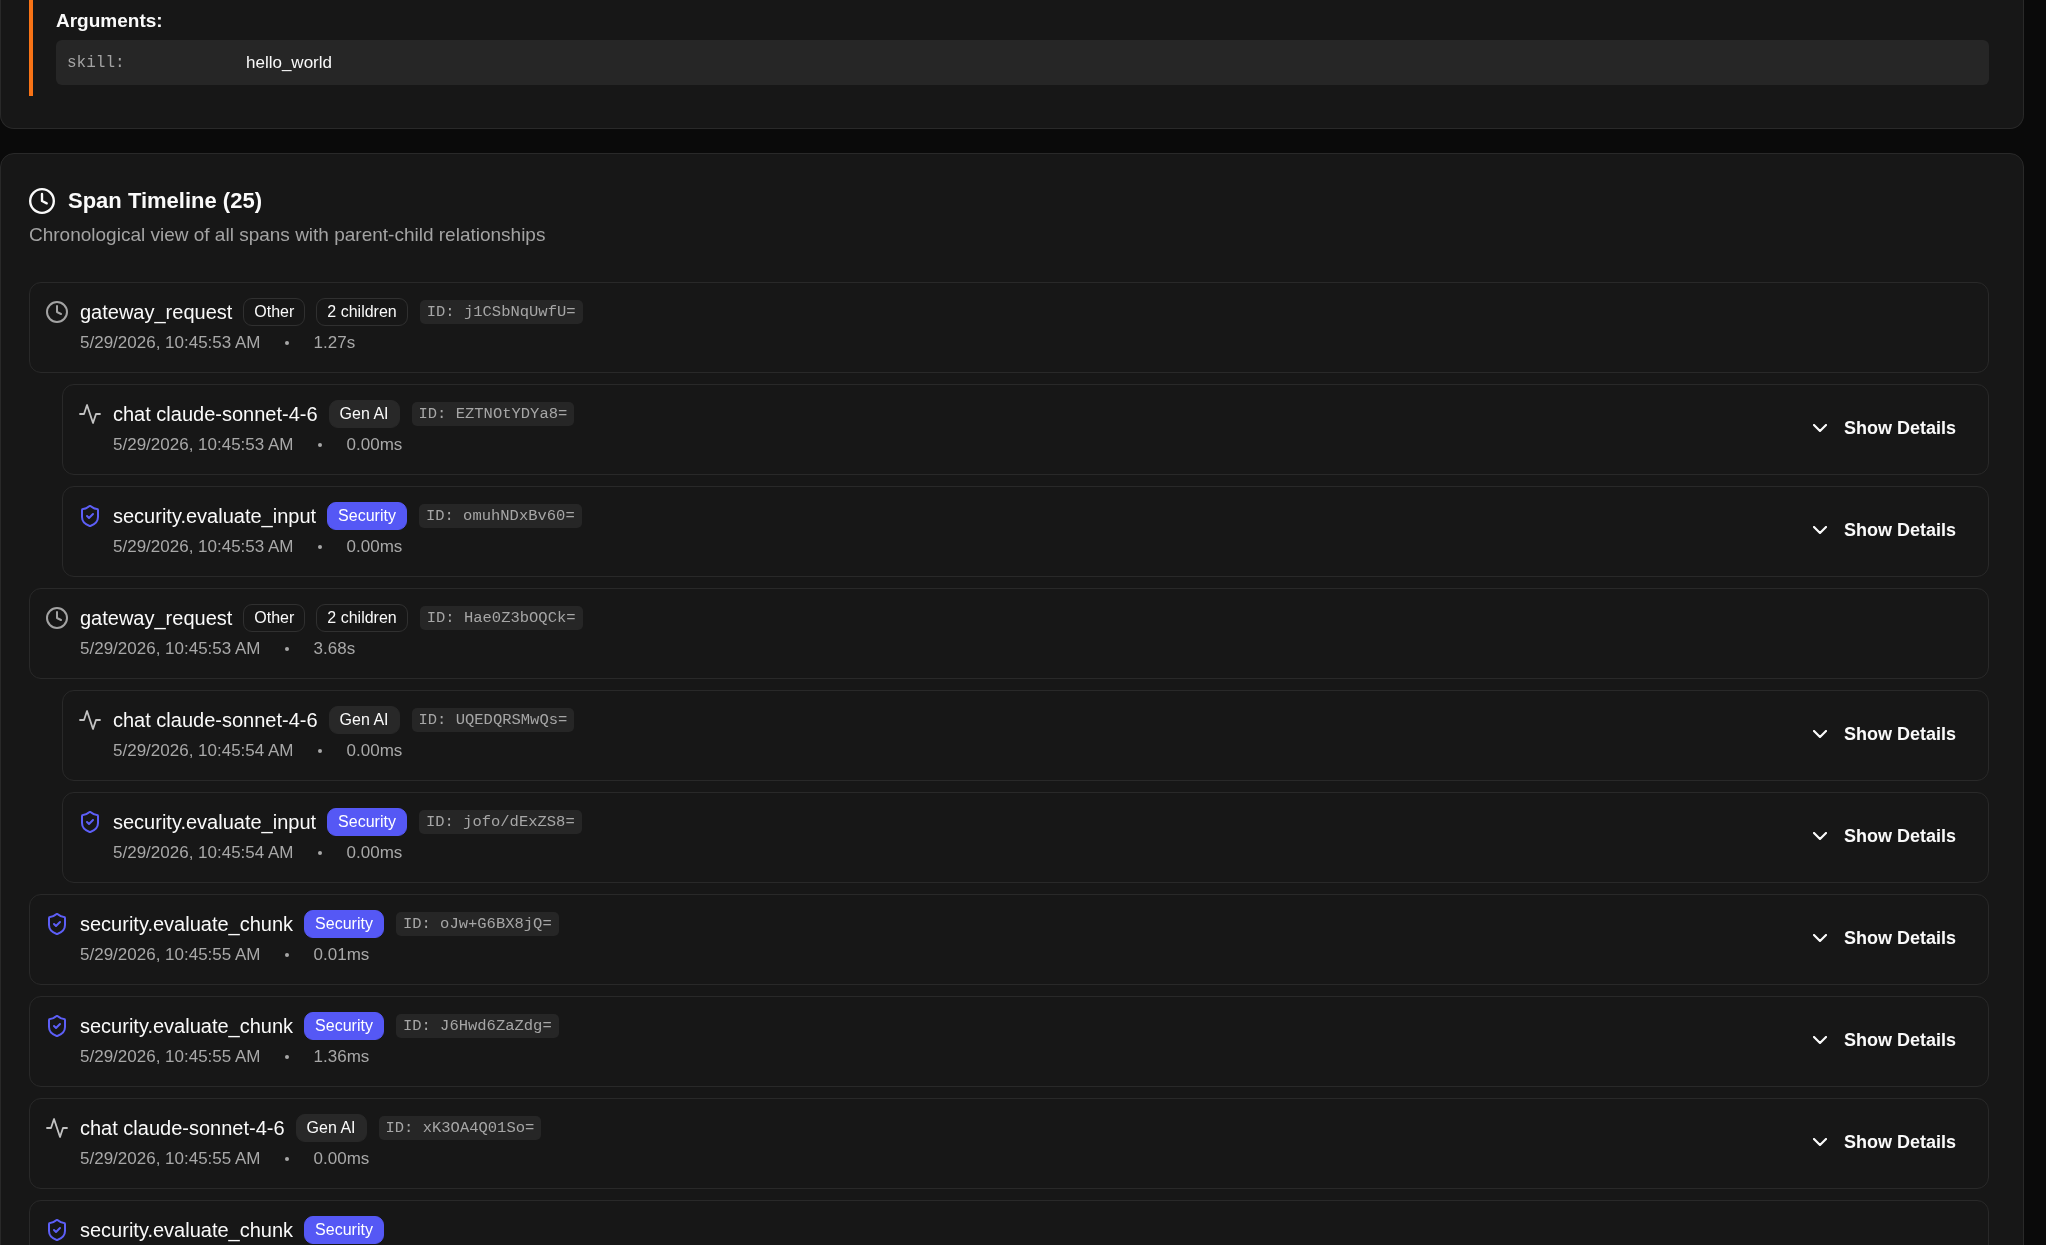  What do you see at coordinates (165, 201) in the screenshot?
I see `section-title: Span Timeline (25)` at bounding box center [165, 201].